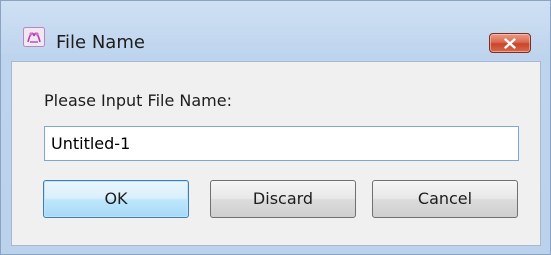 Image resolution: width=551 pixels, height=255 pixels. I want to click on window-title: File Name, so click(100, 42).